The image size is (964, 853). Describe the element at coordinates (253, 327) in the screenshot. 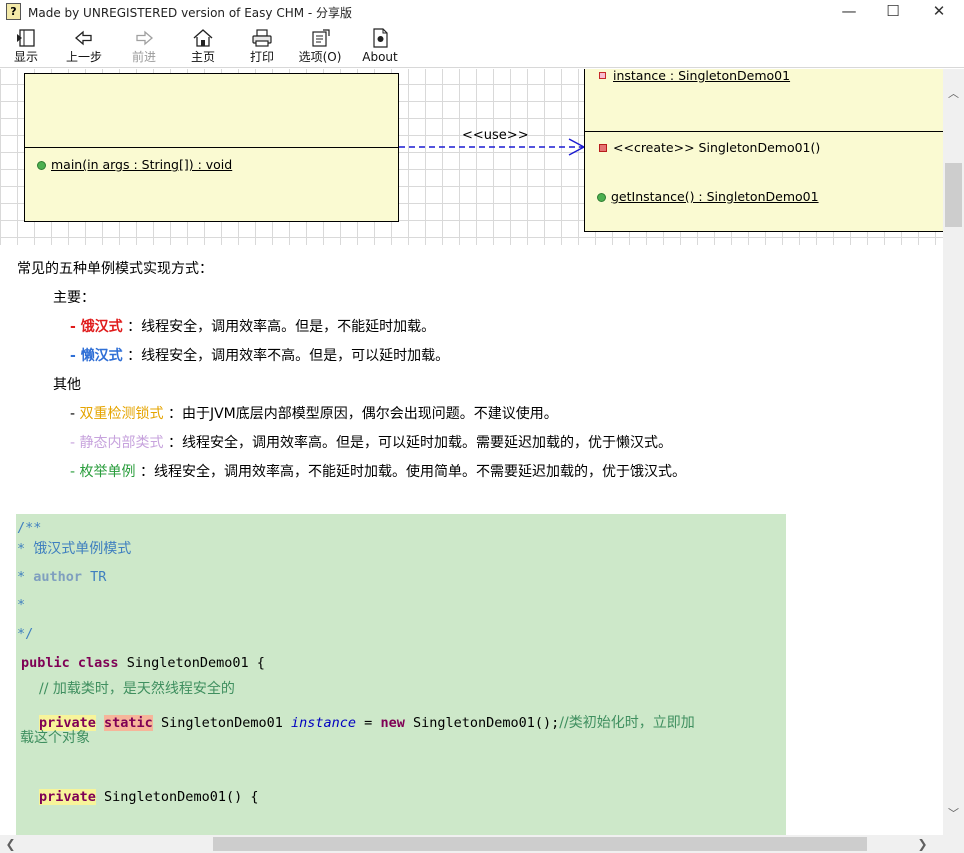

I see `hungry-singleton-item: - 饿汉式 ：线程安全，调用效率高。但是，不能延时加载。` at that location.